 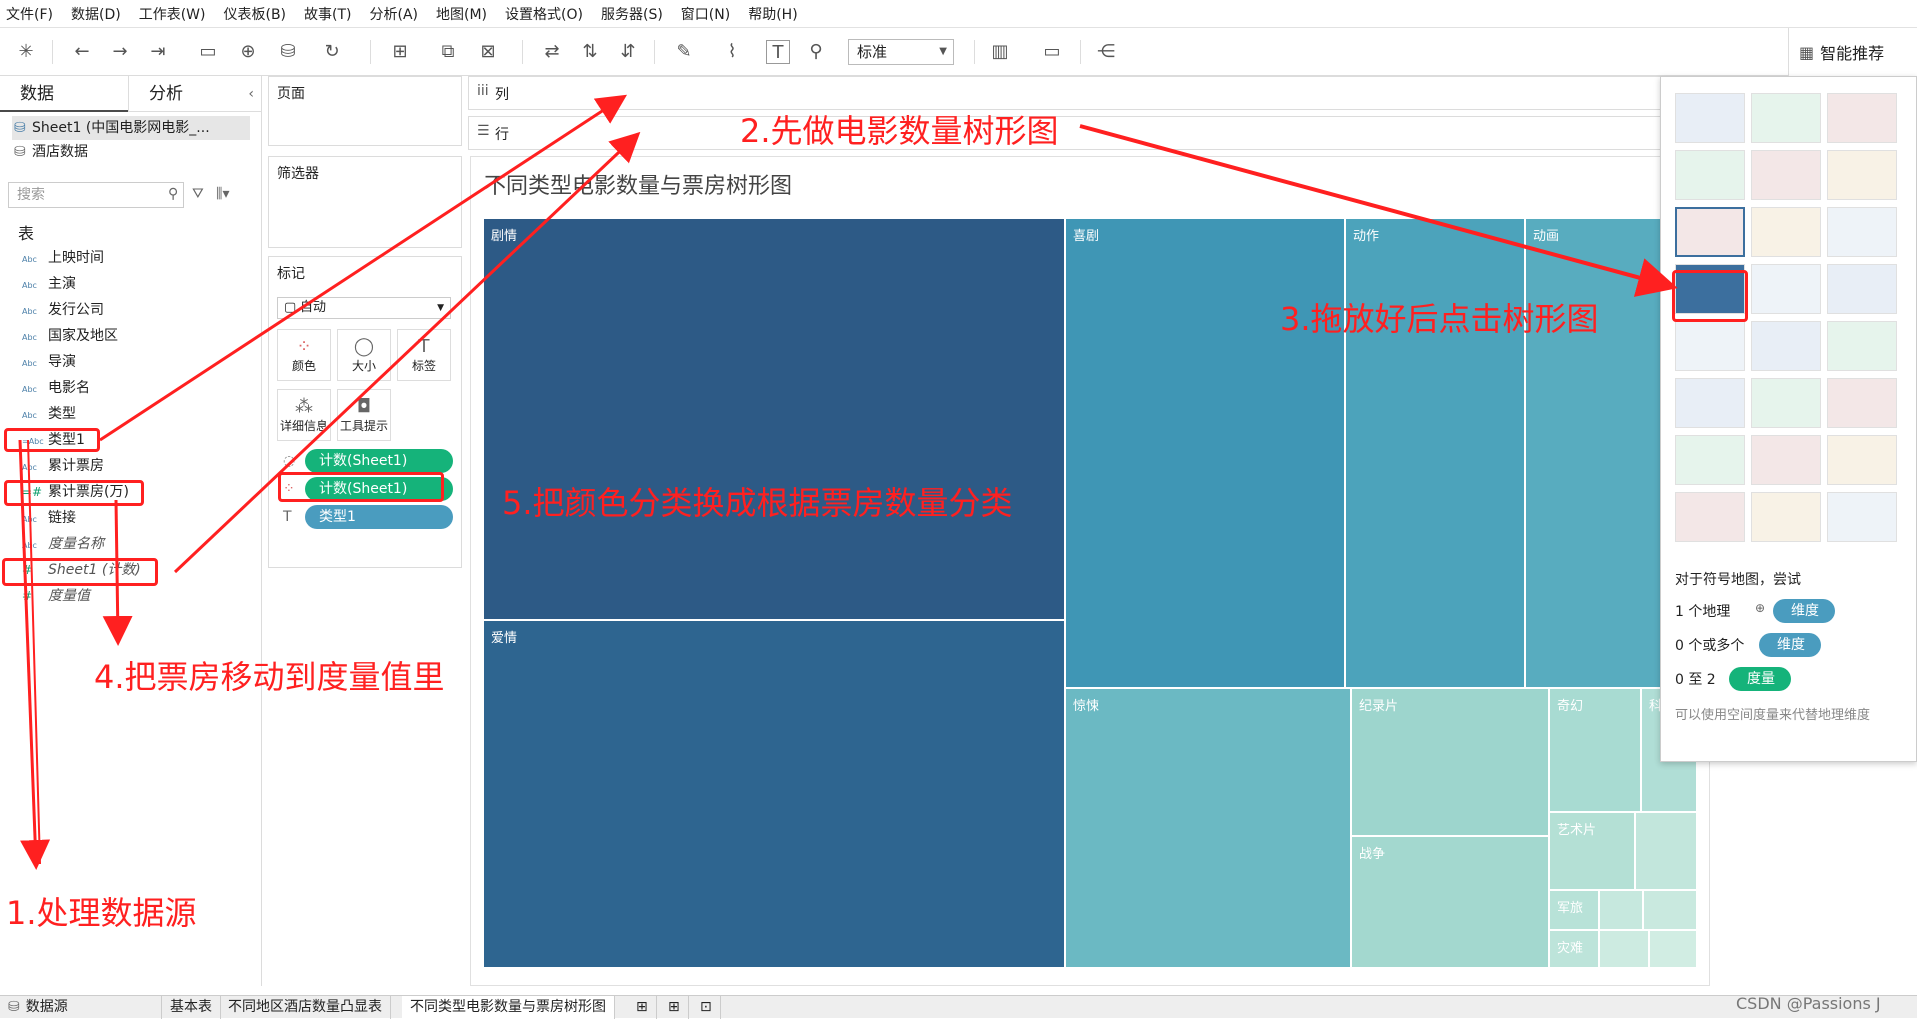 I want to click on annotation-step5: 5.把颜色分类换成根据票房数量分类, so click(x=757, y=503).